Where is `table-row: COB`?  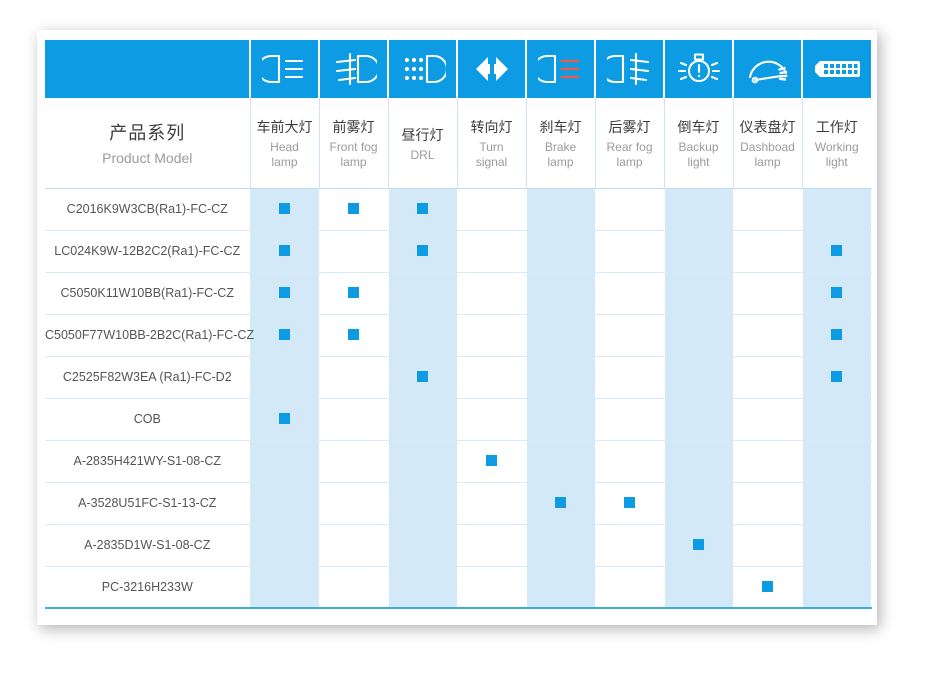 table-row: COB is located at coordinates (458, 419).